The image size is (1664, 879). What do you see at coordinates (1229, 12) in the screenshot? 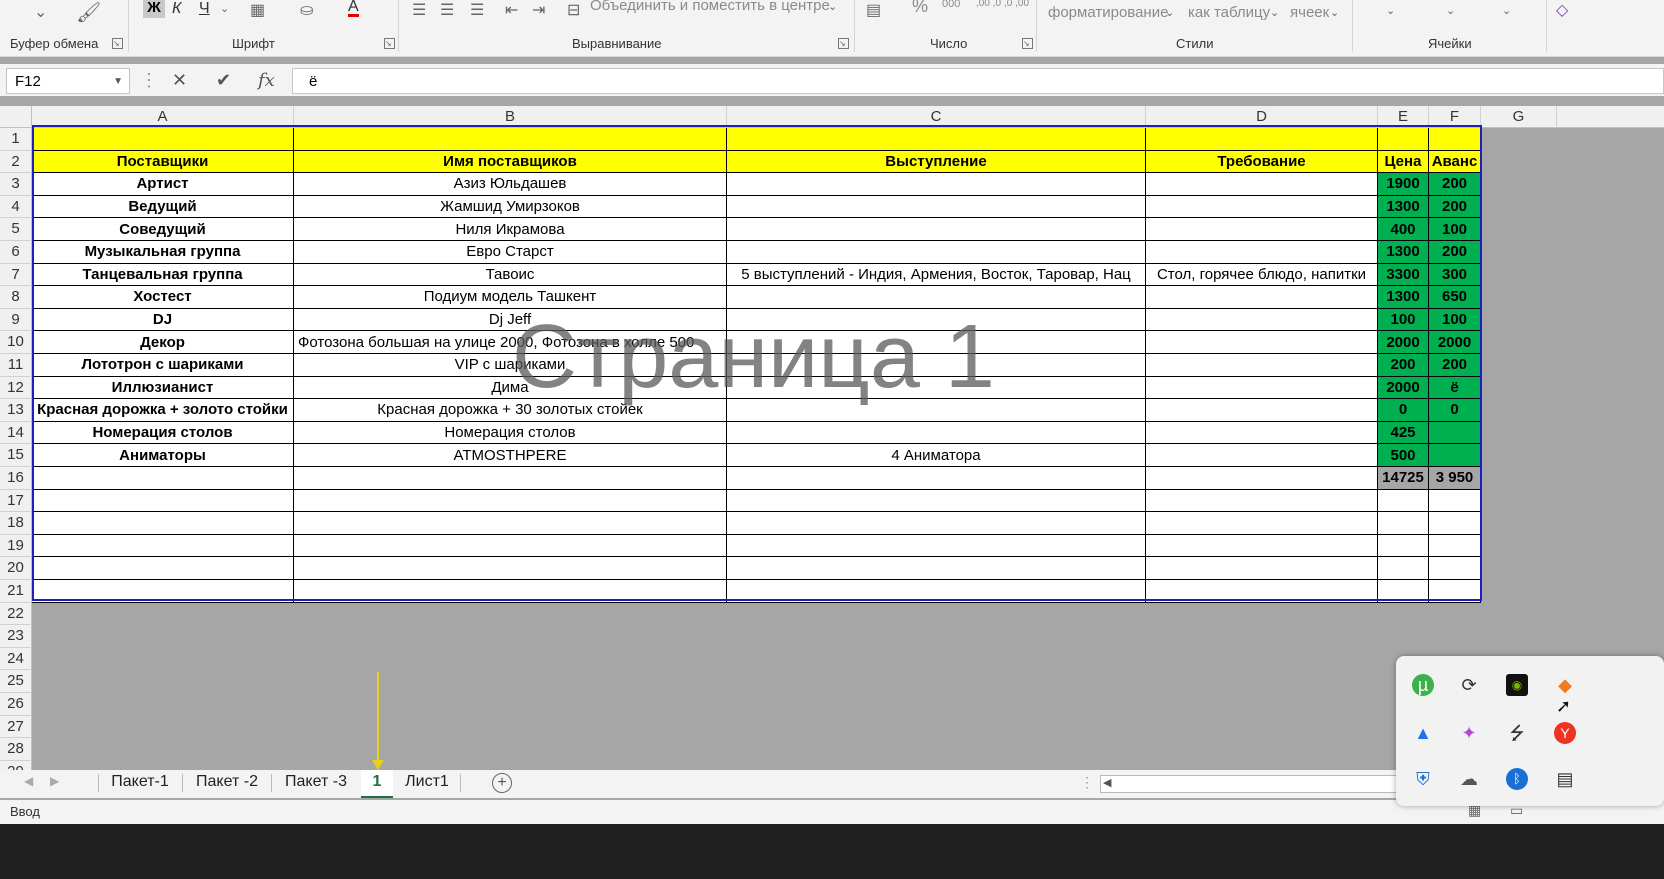
I see `format-as-table-button: как таблицу` at bounding box center [1229, 12].